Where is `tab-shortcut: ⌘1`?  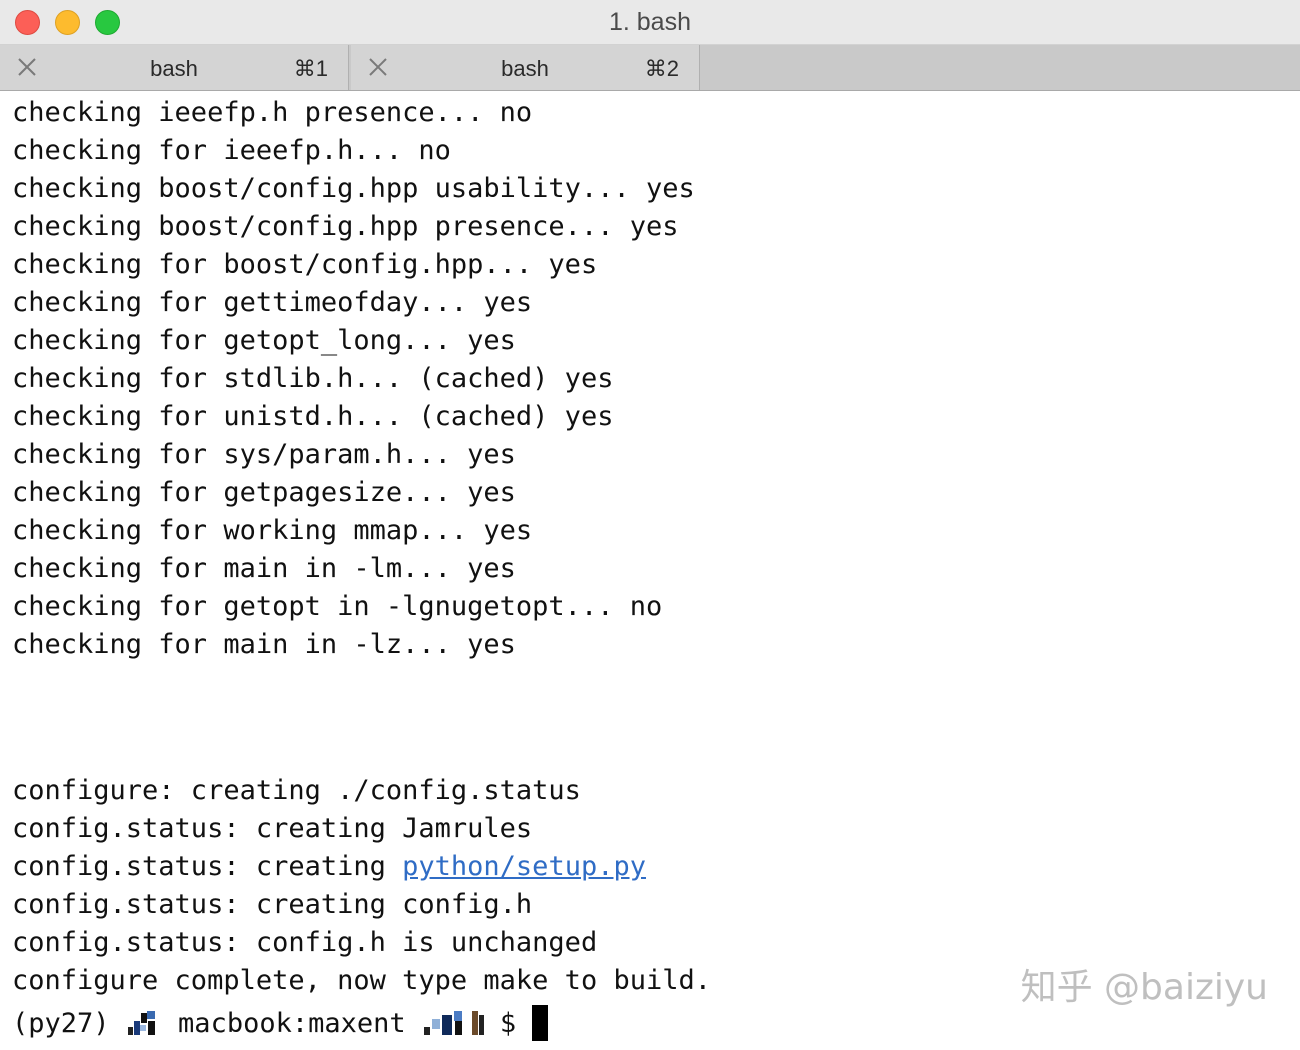
tab-shortcut: ⌘1 is located at coordinates (310, 68).